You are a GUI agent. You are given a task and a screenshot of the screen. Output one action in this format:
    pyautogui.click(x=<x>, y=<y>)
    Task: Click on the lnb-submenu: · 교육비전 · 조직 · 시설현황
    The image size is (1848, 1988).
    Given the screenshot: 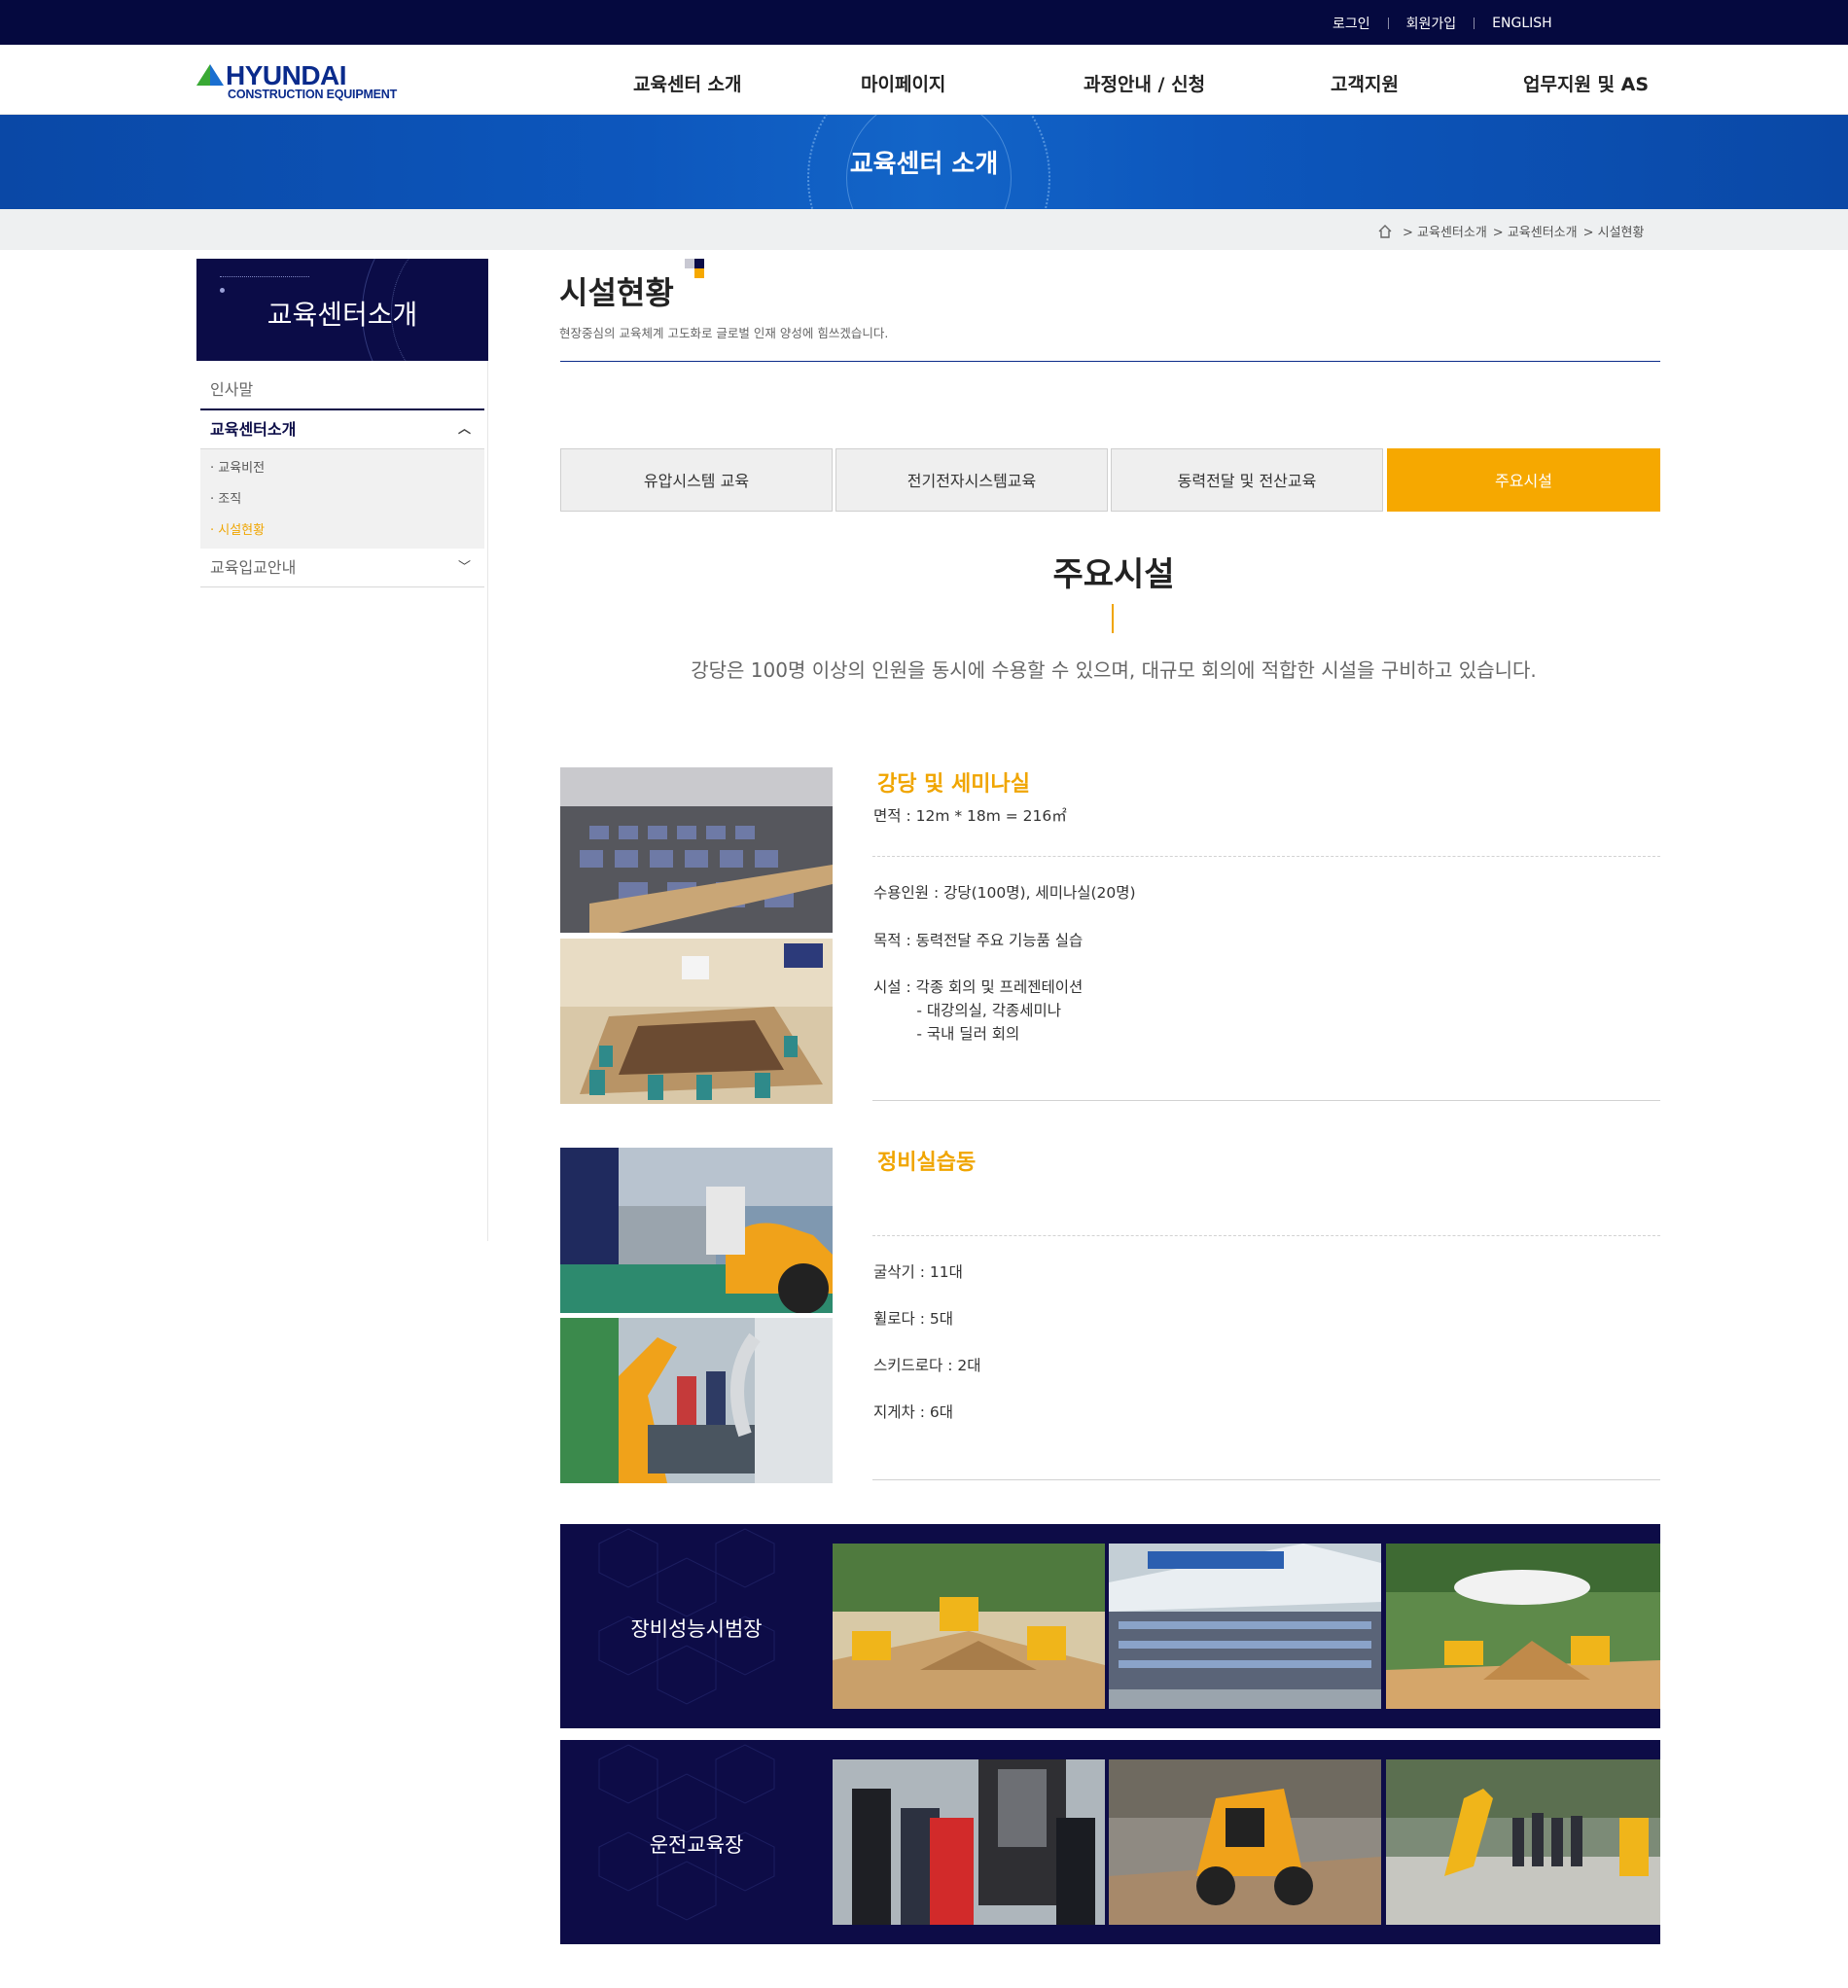 What is the action you would take?
    pyautogui.click(x=342, y=499)
    